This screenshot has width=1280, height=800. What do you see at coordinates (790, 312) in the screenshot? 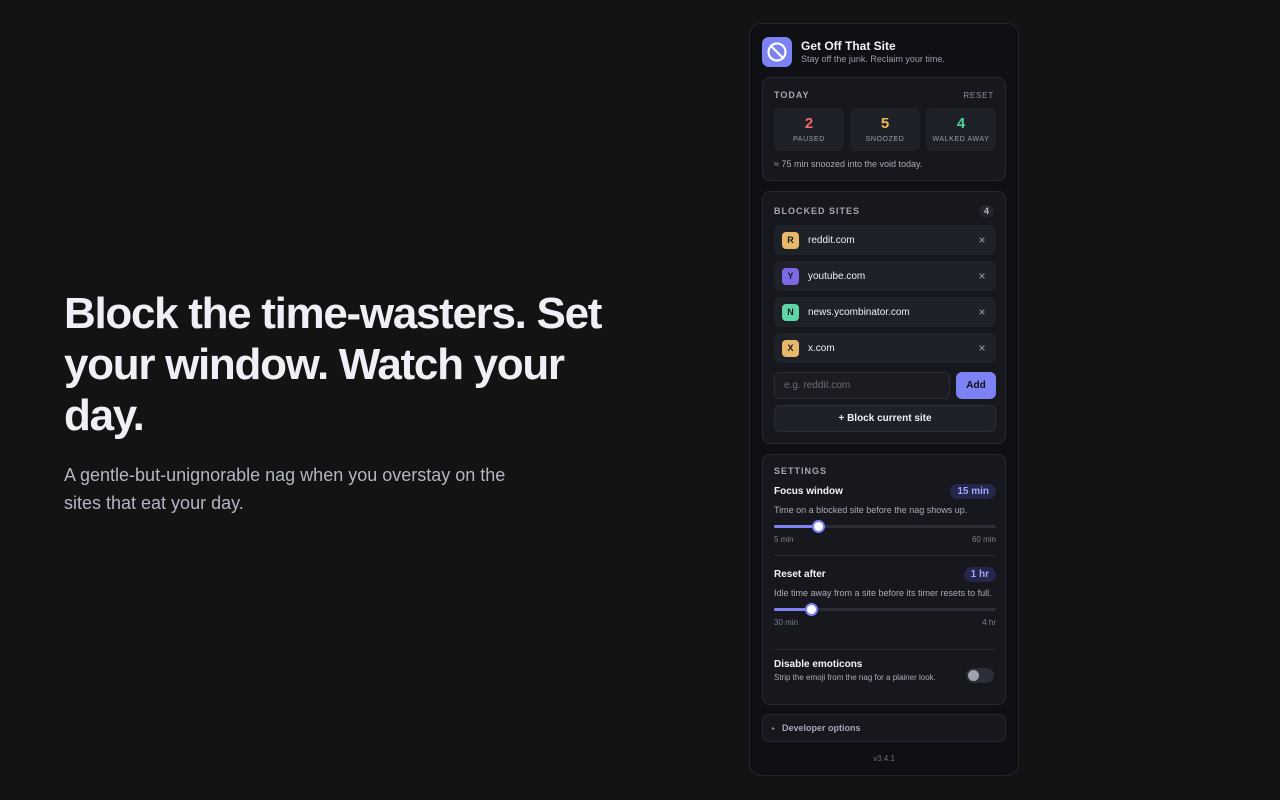
I see `site-letter-icon: N` at bounding box center [790, 312].